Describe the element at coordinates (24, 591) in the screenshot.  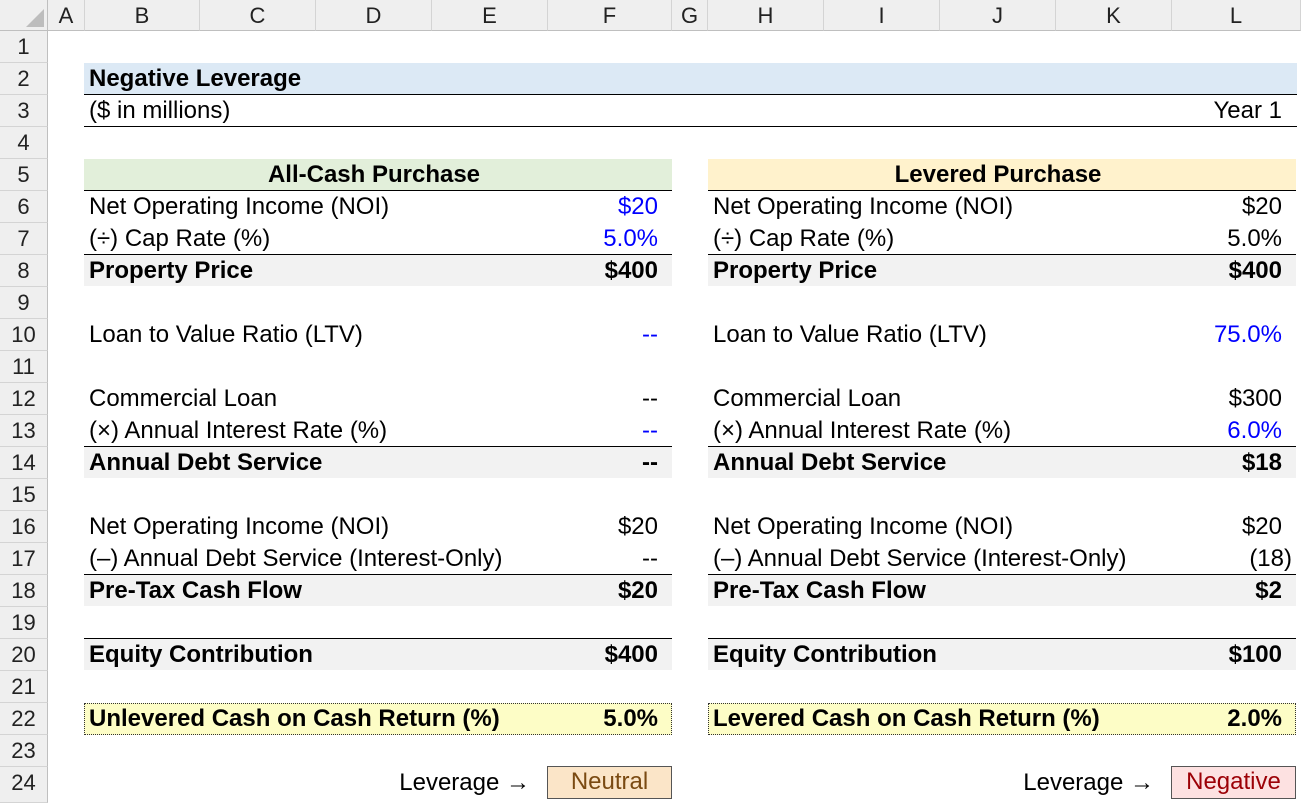
I see `row-header-18: 18` at that location.